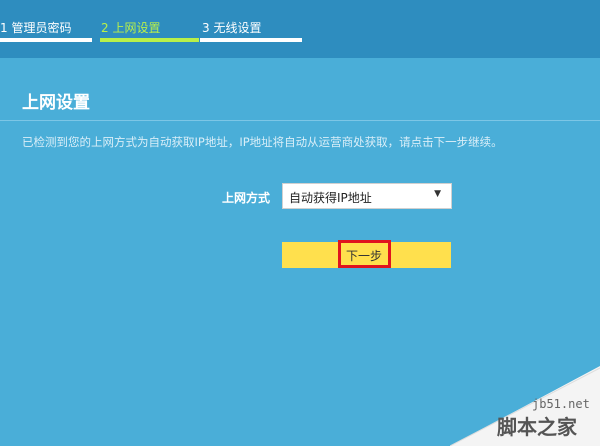 This screenshot has width=600, height=446. What do you see at coordinates (36, 28) in the screenshot?
I see `step-admin-password: 1 管理员密码` at bounding box center [36, 28].